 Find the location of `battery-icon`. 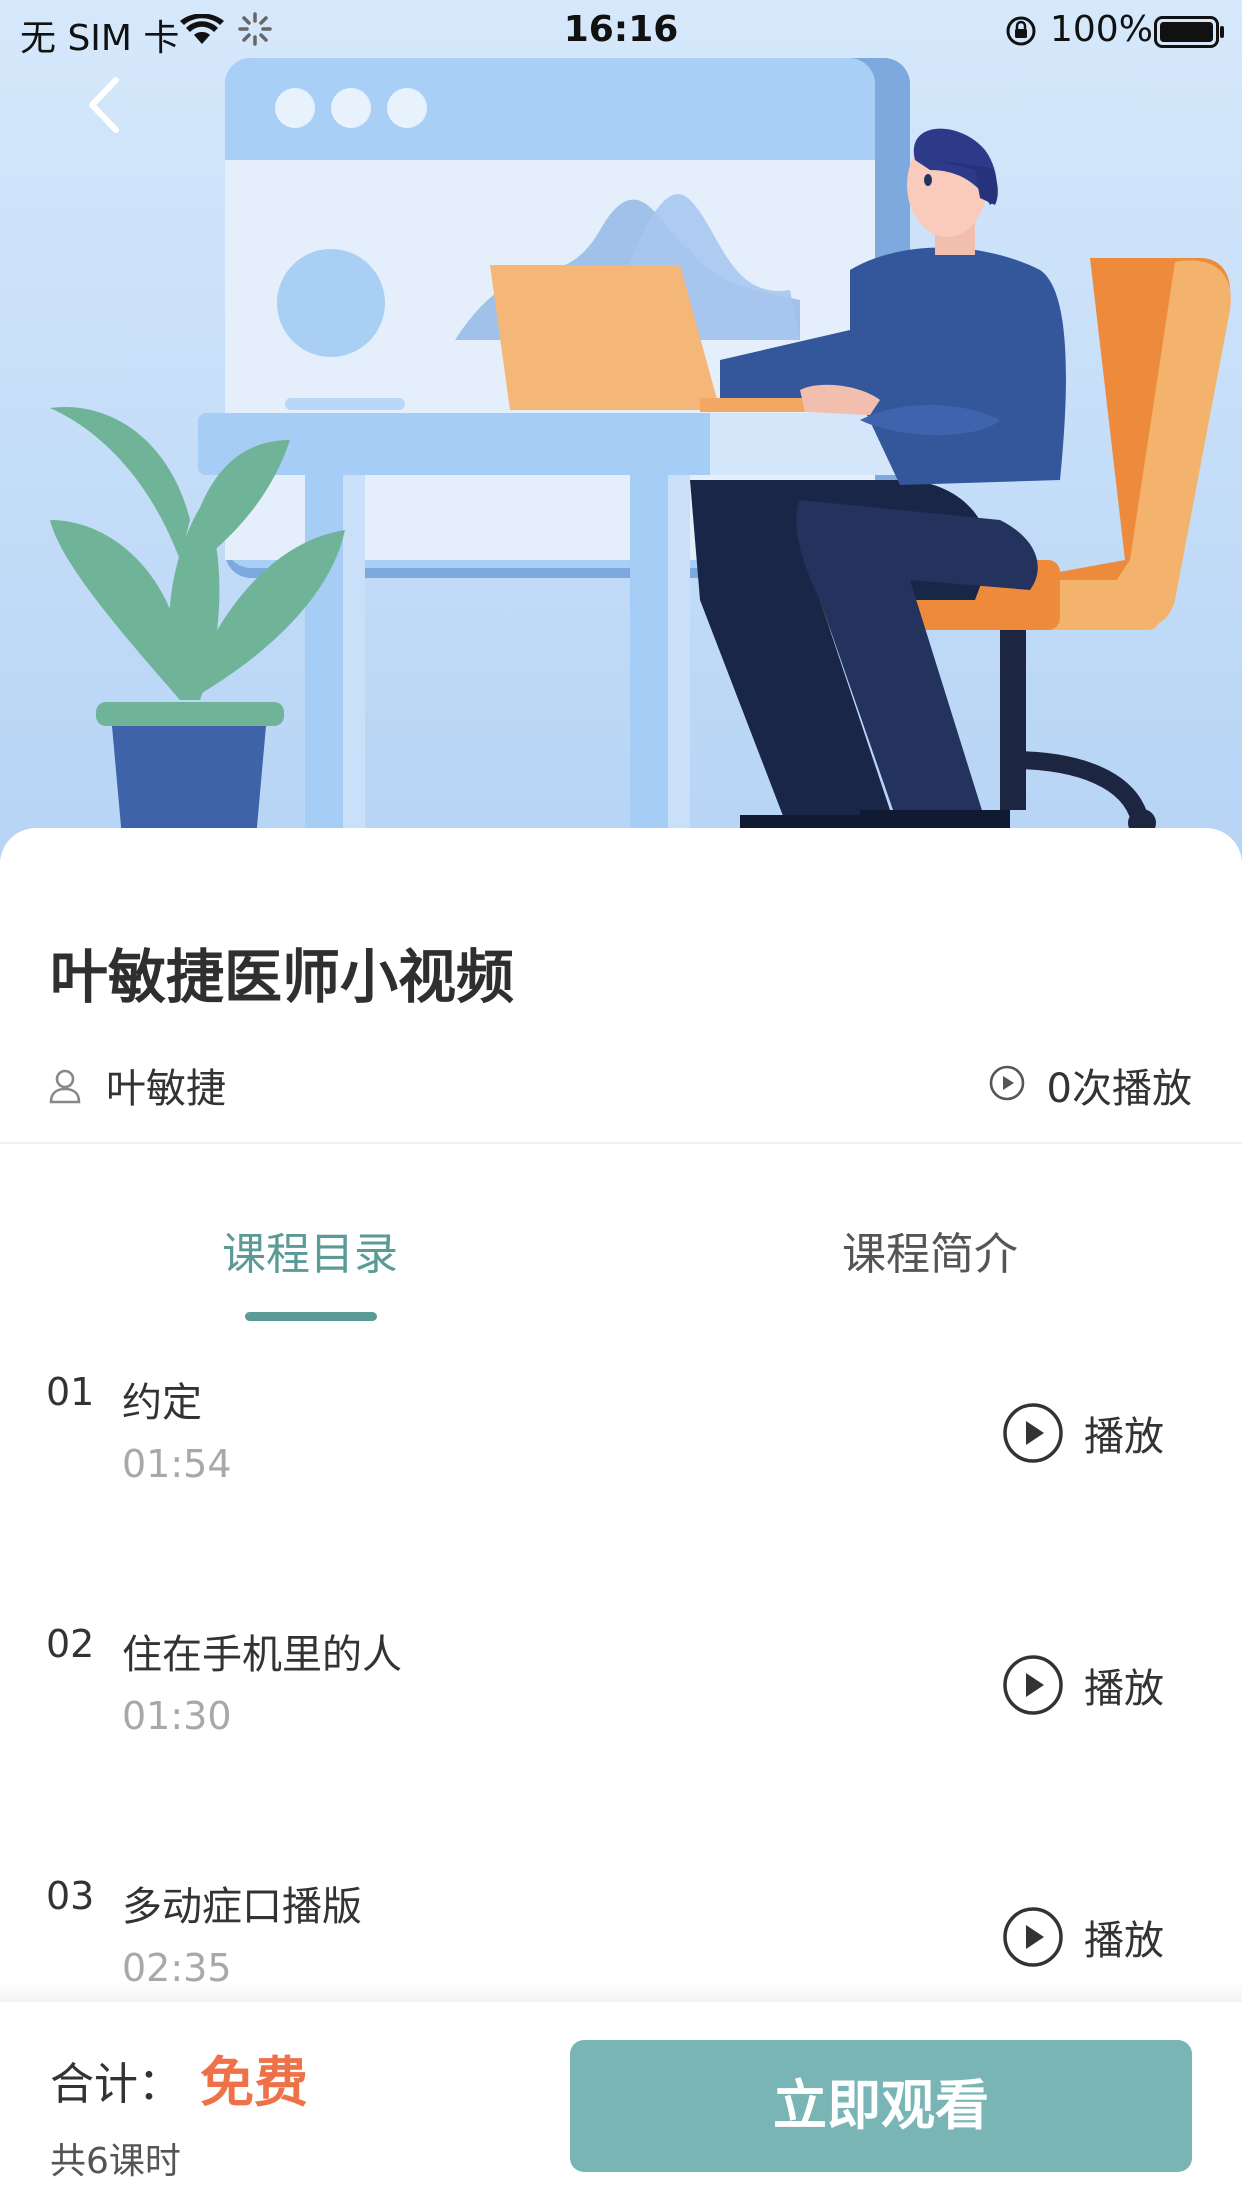

battery-icon is located at coordinates (1190, 36).